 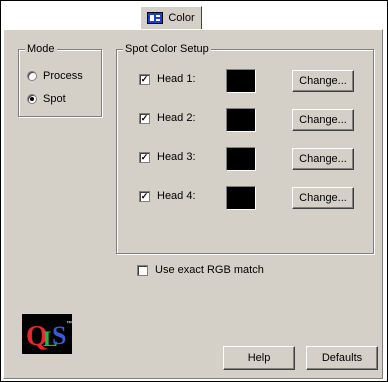 I want to click on head-2-checkbox: ✓, so click(x=144, y=118).